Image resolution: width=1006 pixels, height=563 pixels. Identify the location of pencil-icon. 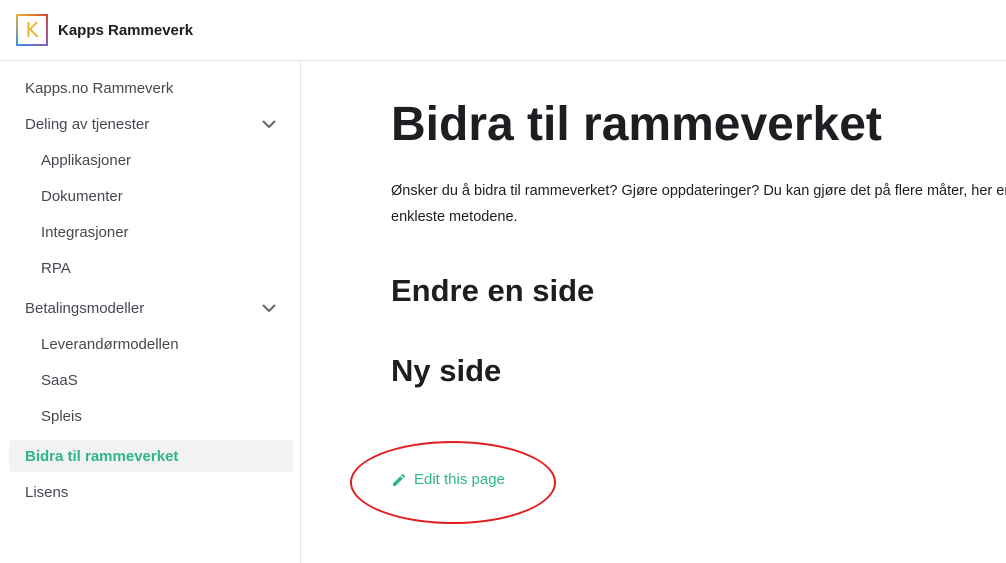
(399, 479).